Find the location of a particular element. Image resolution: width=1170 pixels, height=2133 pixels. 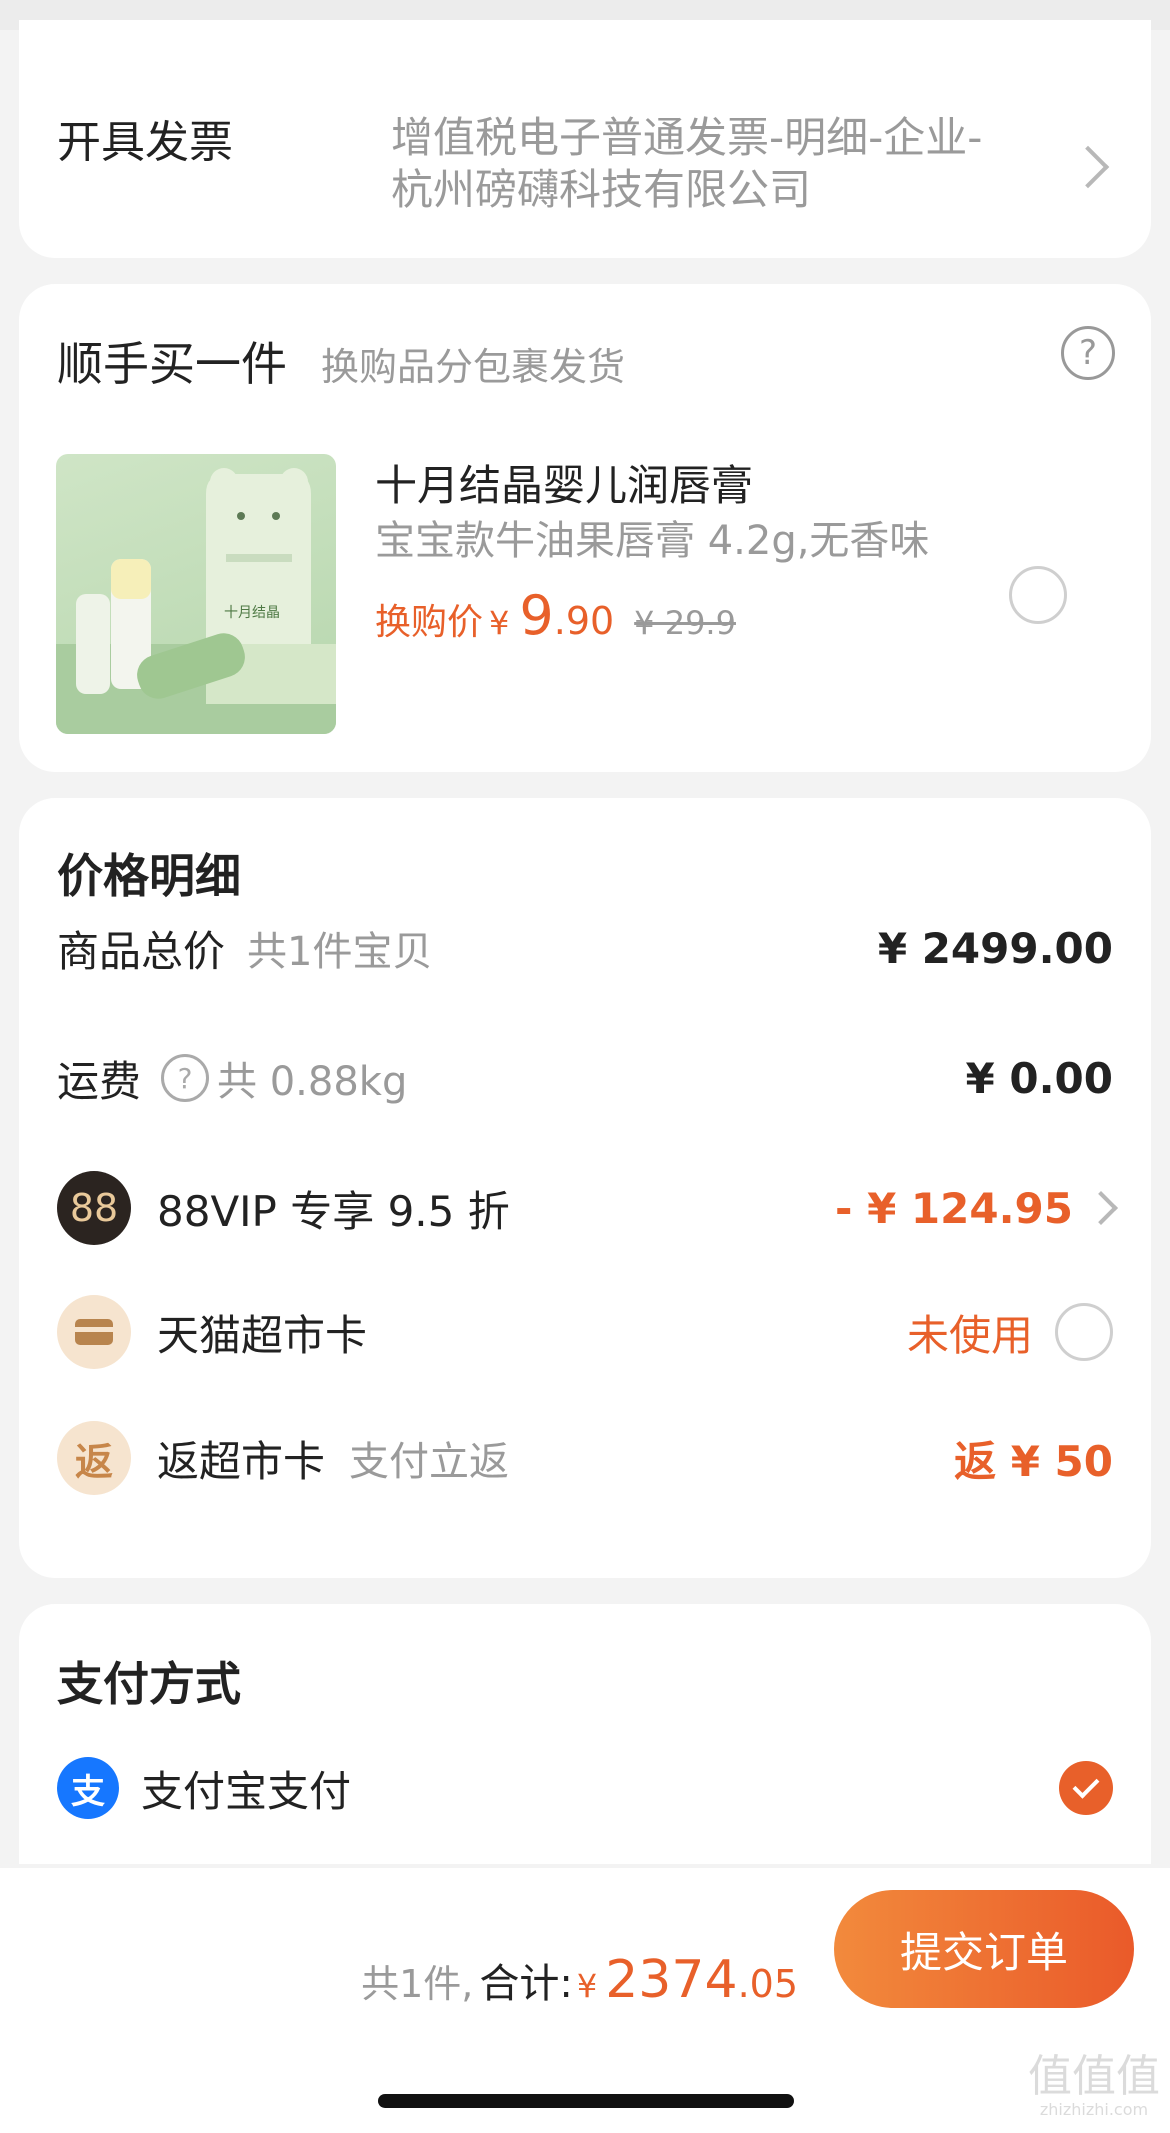

vip-value: - ¥ 124.95 is located at coordinates (954, 1208).